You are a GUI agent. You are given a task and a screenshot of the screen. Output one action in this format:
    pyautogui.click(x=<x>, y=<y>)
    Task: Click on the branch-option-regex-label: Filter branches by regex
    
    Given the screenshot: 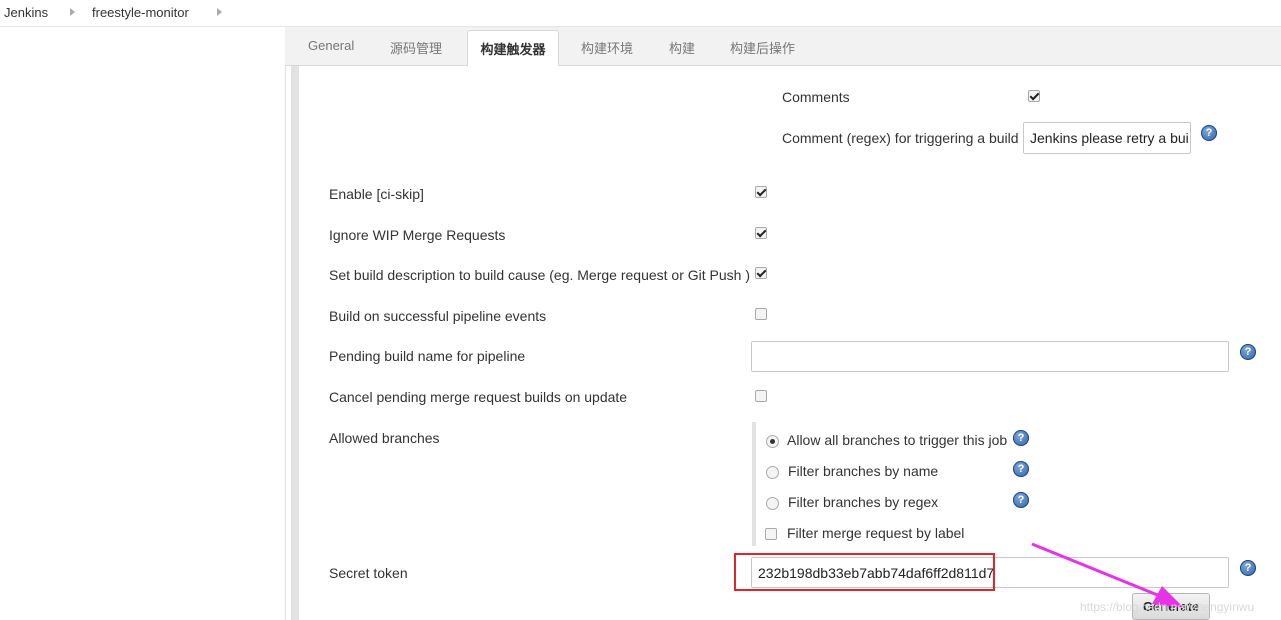 What is the action you would take?
    pyautogui.click(x=863, y=502)
    